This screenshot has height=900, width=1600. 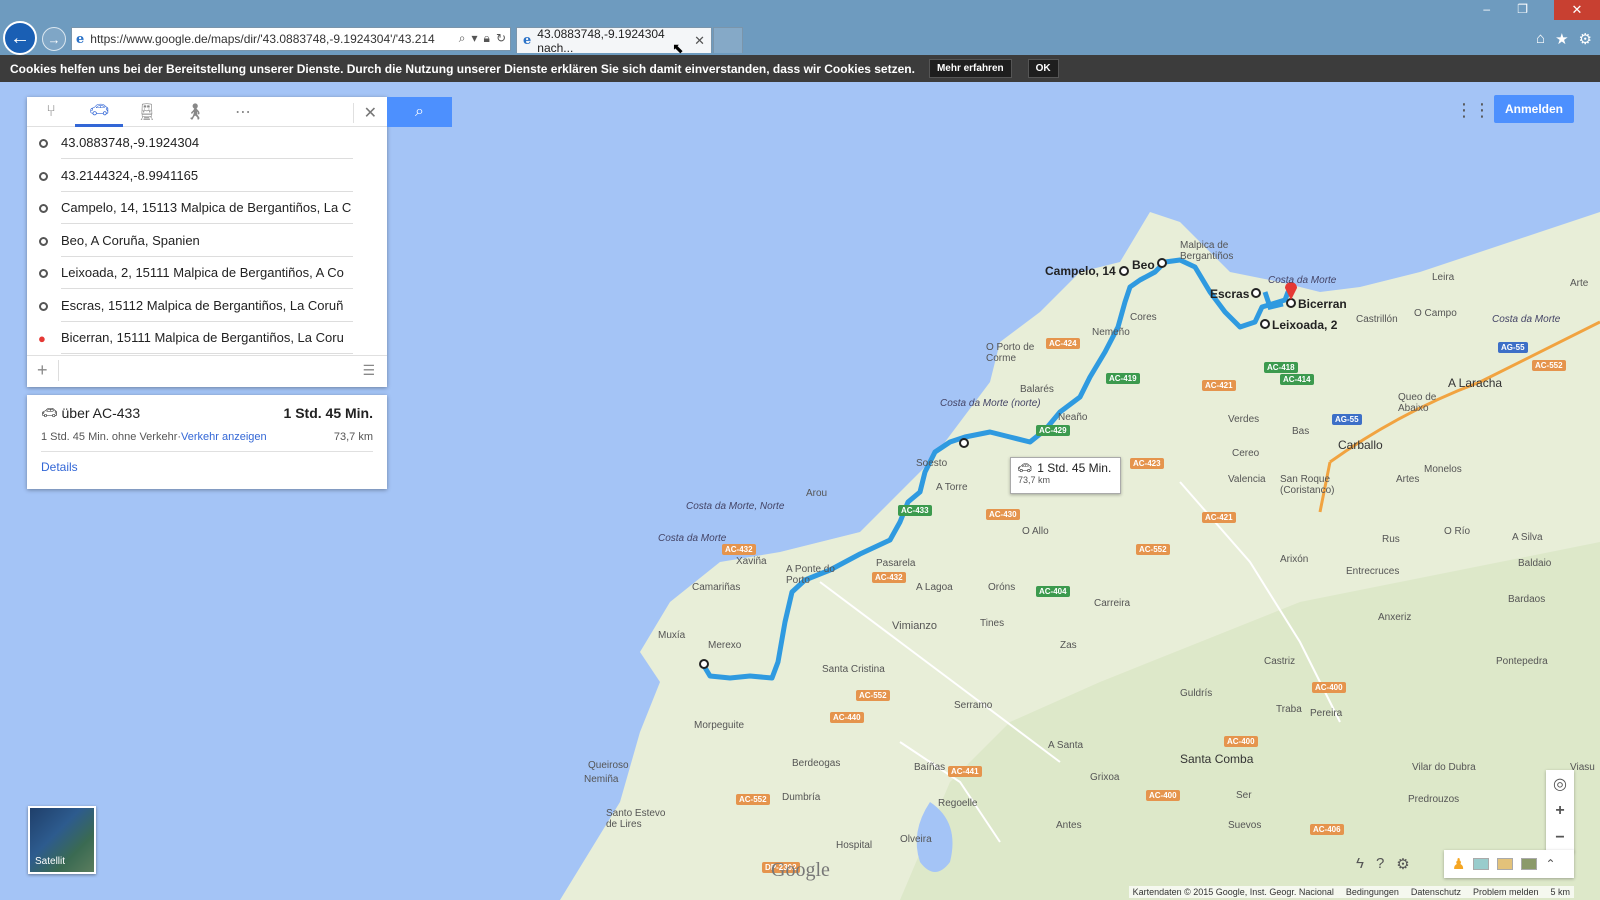 I want to click on map-label-nemeno: Nemeño, so click(x=1111, y=332).